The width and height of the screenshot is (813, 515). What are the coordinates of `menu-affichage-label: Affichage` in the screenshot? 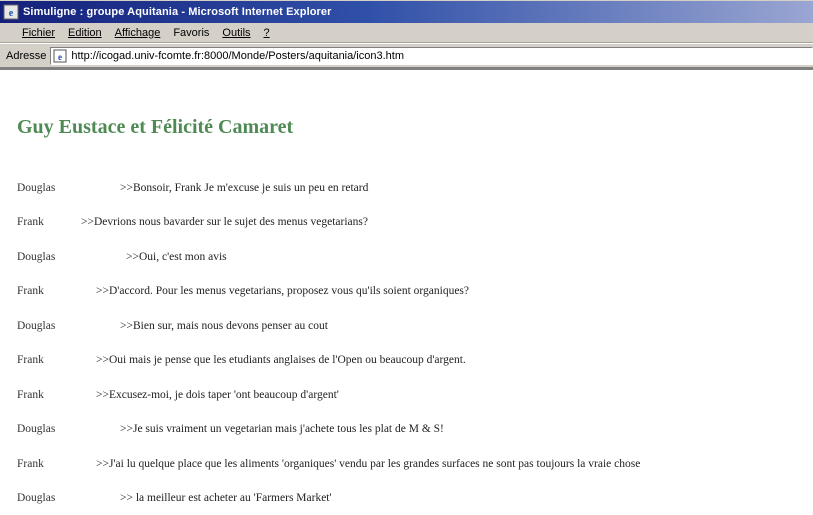 It's located at (137, 32).